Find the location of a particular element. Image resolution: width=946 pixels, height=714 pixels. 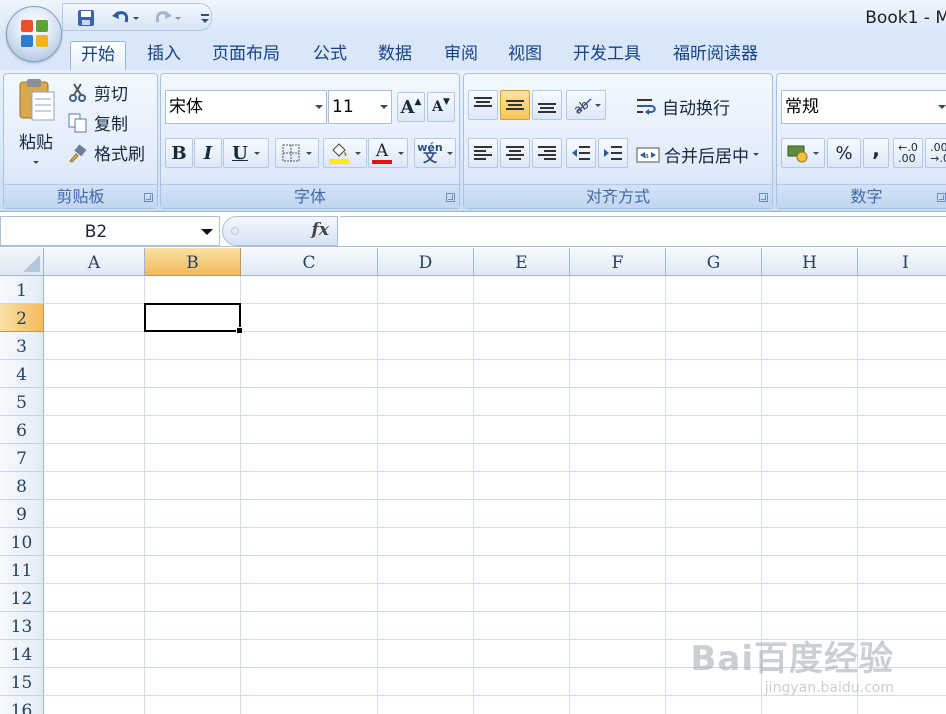

decrease-indent-button is located at coordinates (581, 153).